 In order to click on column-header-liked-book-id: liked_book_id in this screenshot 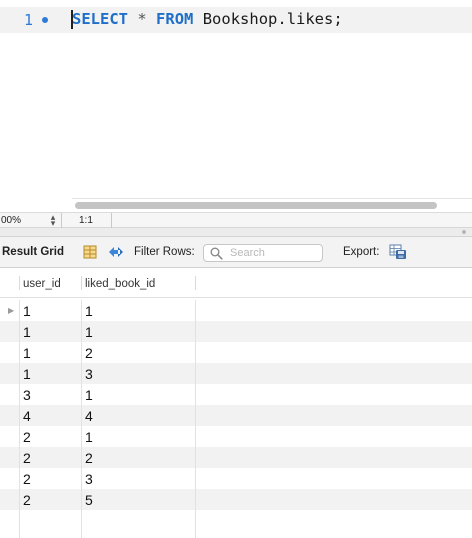, I will do `click(120, 284)`.